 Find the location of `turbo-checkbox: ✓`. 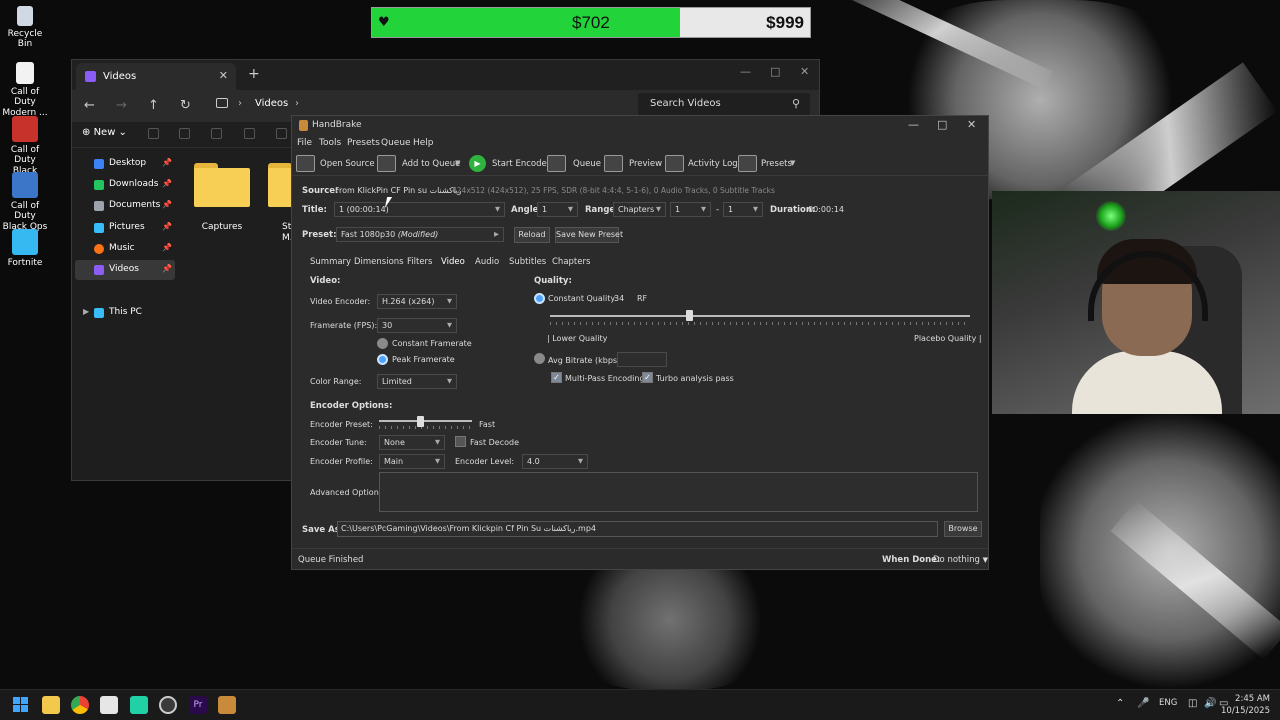

turbo-checkbox: ✓ is located at coordinates (647, 377).